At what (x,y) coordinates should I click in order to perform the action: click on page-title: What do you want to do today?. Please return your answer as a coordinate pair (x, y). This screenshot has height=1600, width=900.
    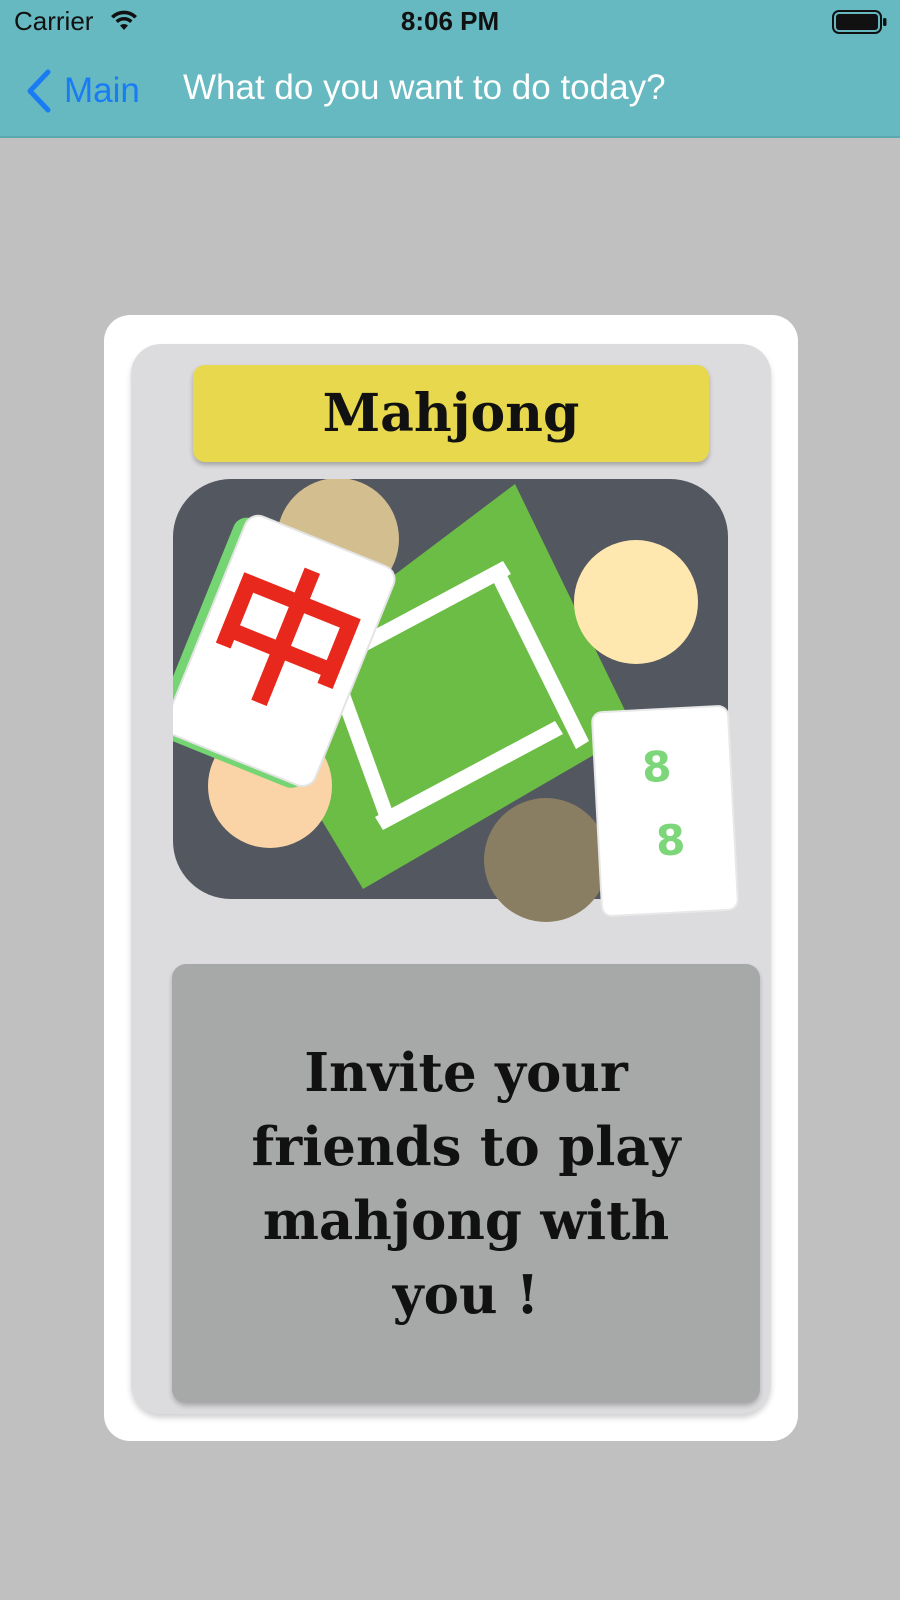
    Looking at the image, I should click on (424, 87).